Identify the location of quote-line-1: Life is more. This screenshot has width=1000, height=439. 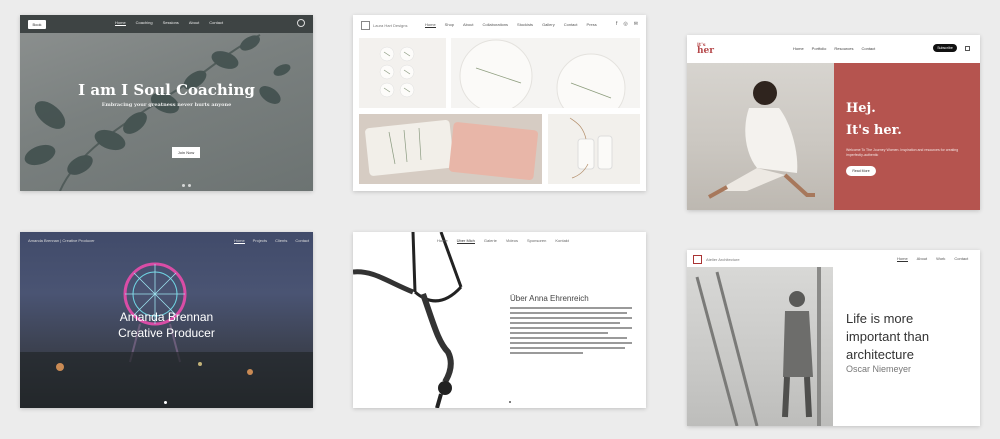
(880, 318).